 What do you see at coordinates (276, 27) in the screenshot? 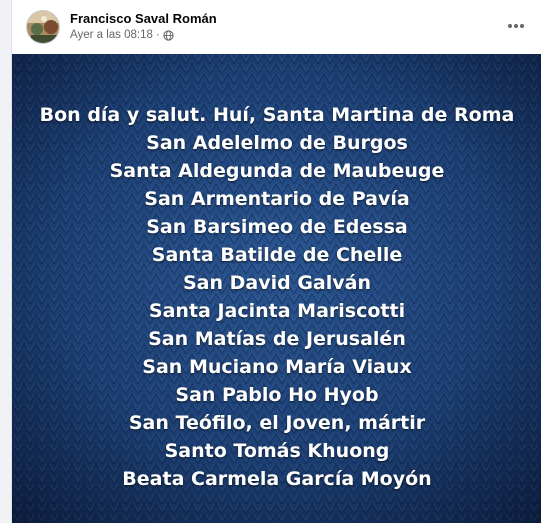
I see `post-header: Francisco Saval Román Ayer a las 08:18 ·` at bounding box center [276, 27].